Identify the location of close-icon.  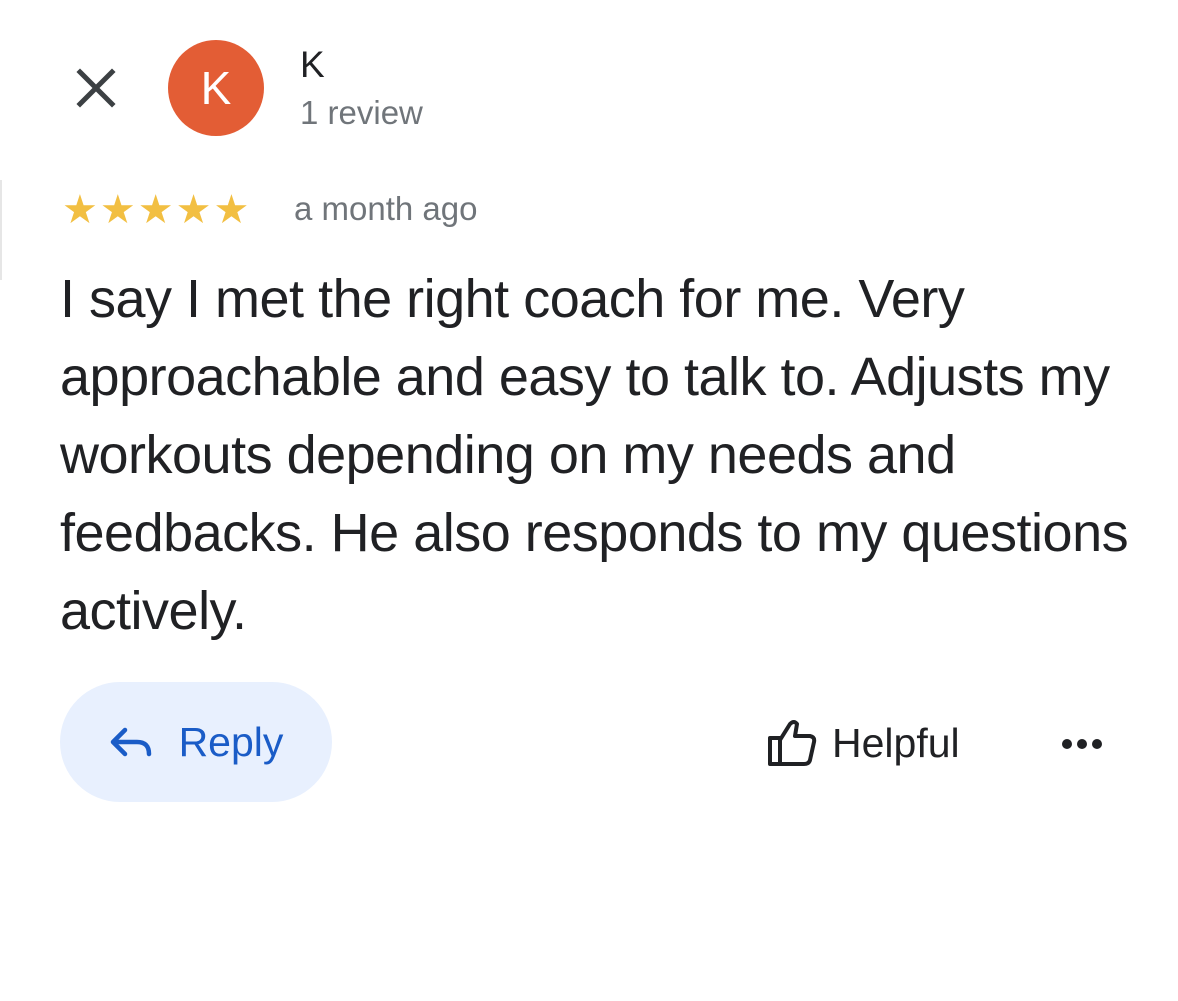
(96, 88).